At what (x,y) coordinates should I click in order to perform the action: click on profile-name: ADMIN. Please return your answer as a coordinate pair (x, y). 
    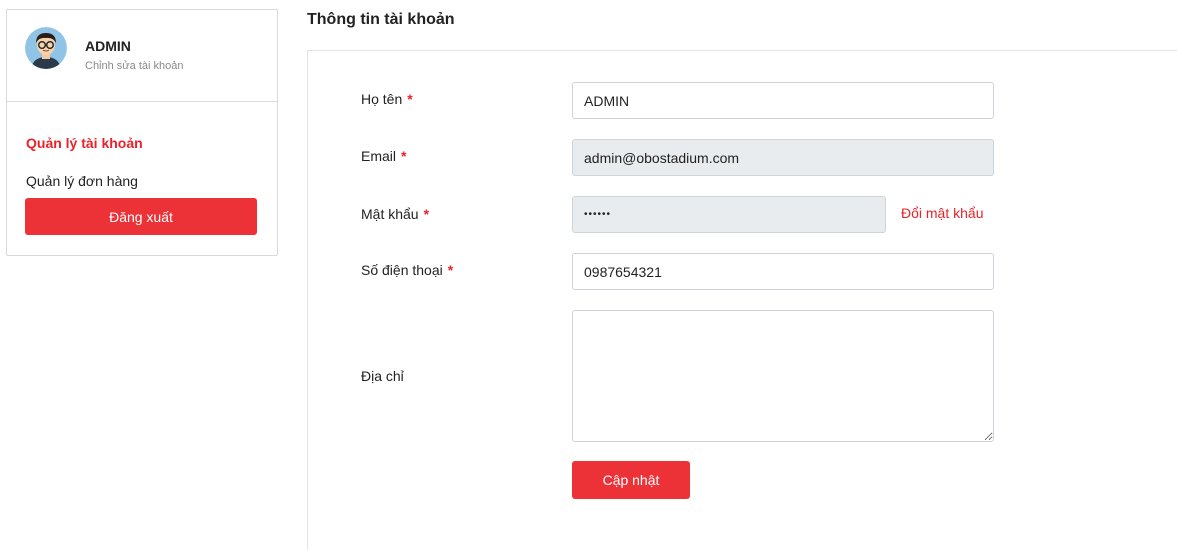
    Looking at the image, I should click on (108, 46).